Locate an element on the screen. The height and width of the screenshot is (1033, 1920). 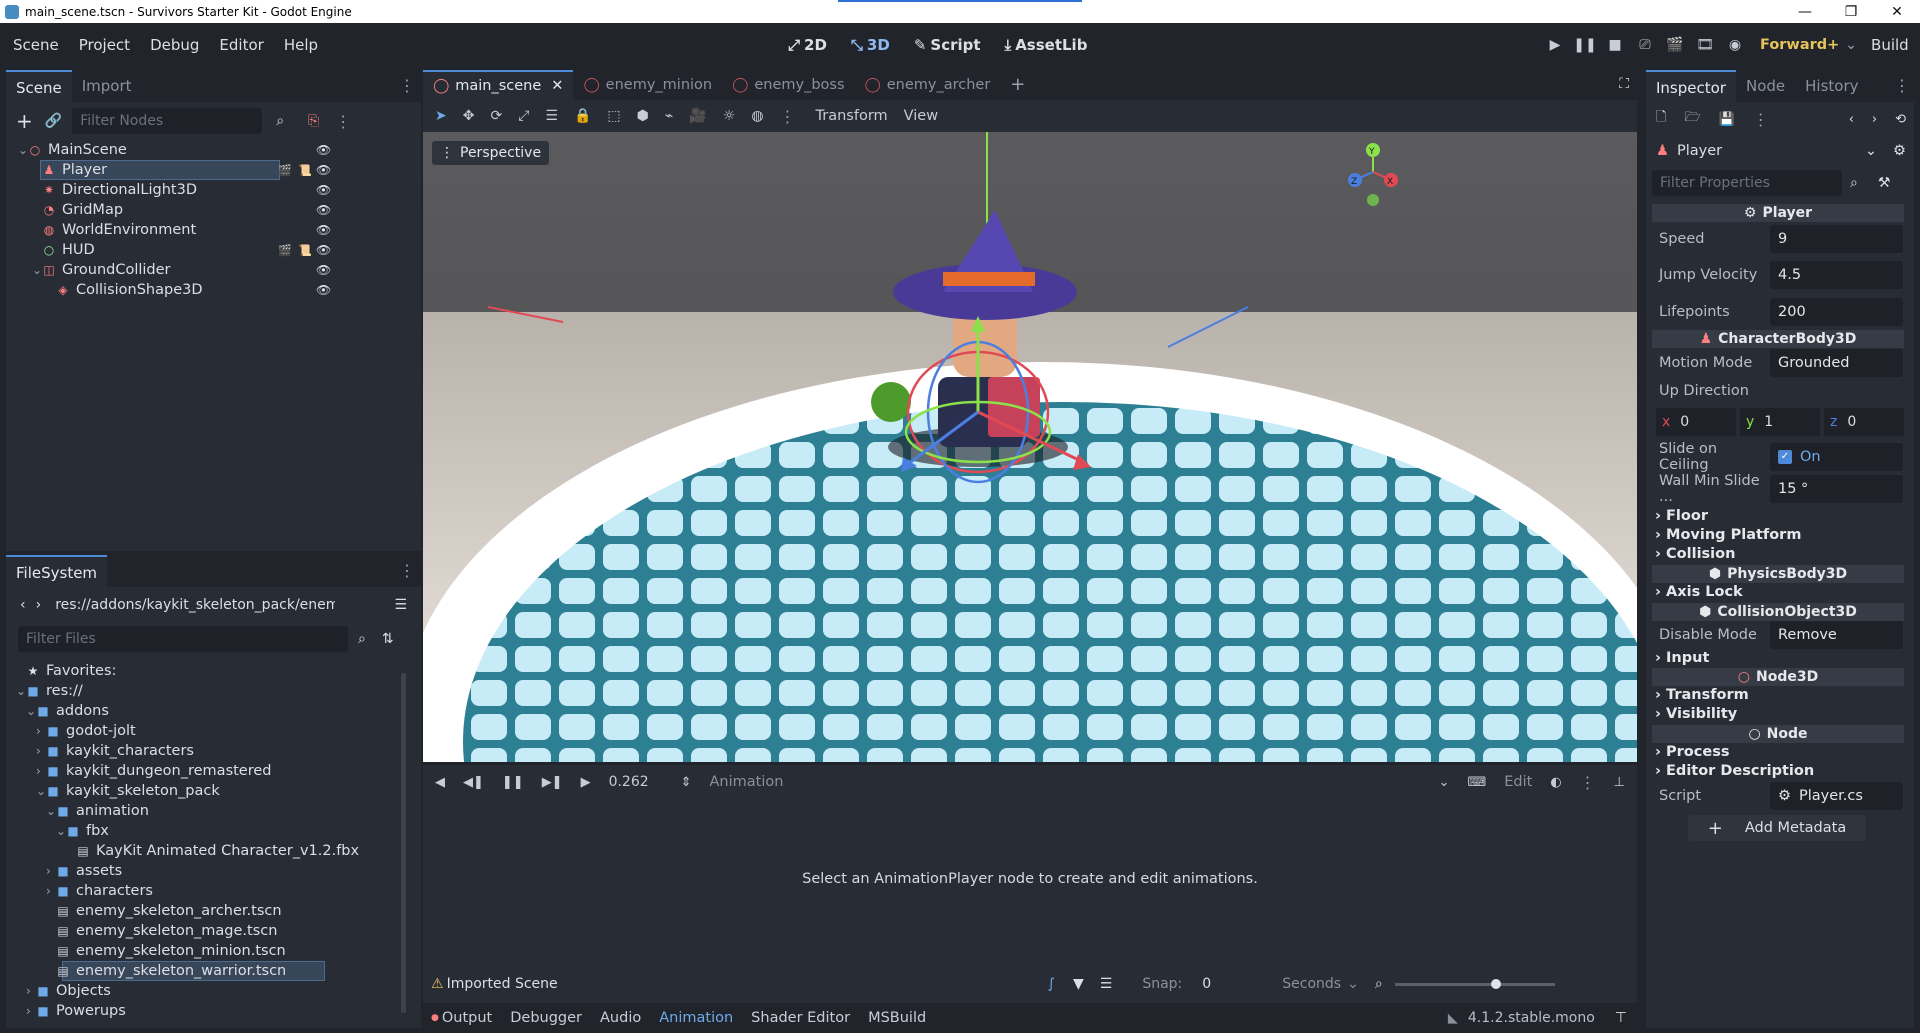
filesystem-scrollbar is located at coordinates (403, 843).